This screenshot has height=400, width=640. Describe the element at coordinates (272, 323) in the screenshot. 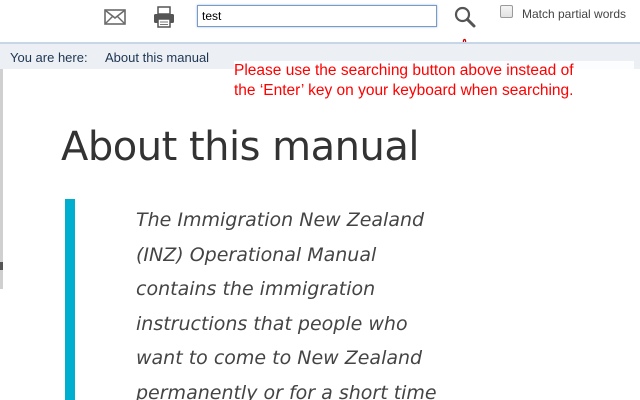

I see `intro-line: instructions that people who` at that location.